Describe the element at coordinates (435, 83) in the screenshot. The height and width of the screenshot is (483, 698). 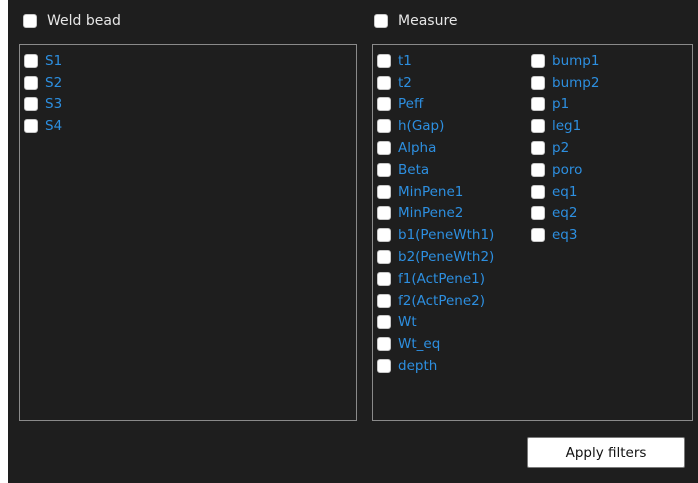
I see `measure-item: t2` at that location.